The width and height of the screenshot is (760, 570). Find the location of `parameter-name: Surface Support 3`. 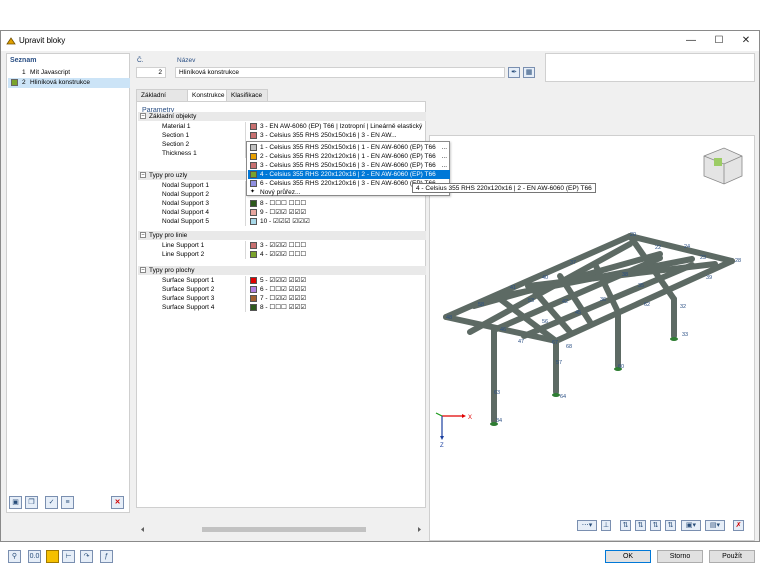

parameter-name: Surface Support 3 is located at coordinates (188, 298).